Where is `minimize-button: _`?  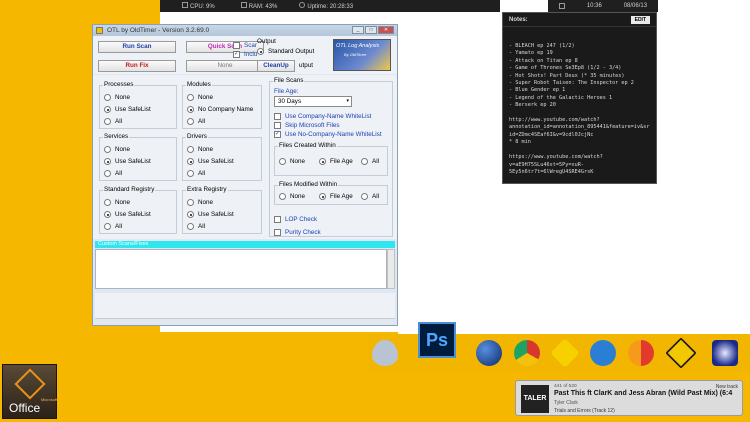 minimize-button: _ is located at coordinates (358, 30).